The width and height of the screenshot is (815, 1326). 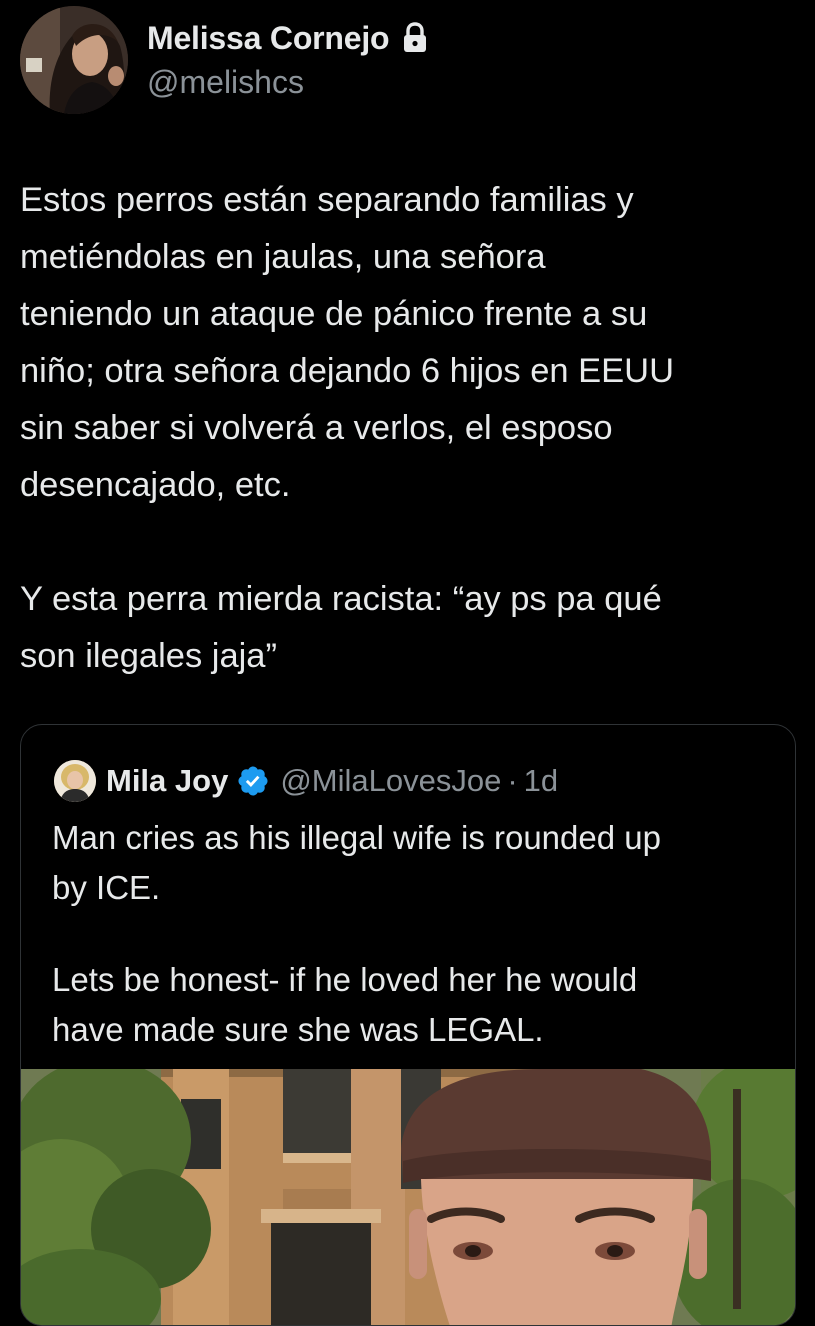 What do you see at coordinates (415, 38) in the screenshot?
I see `lock-icon` at bounding box center [415, 38].